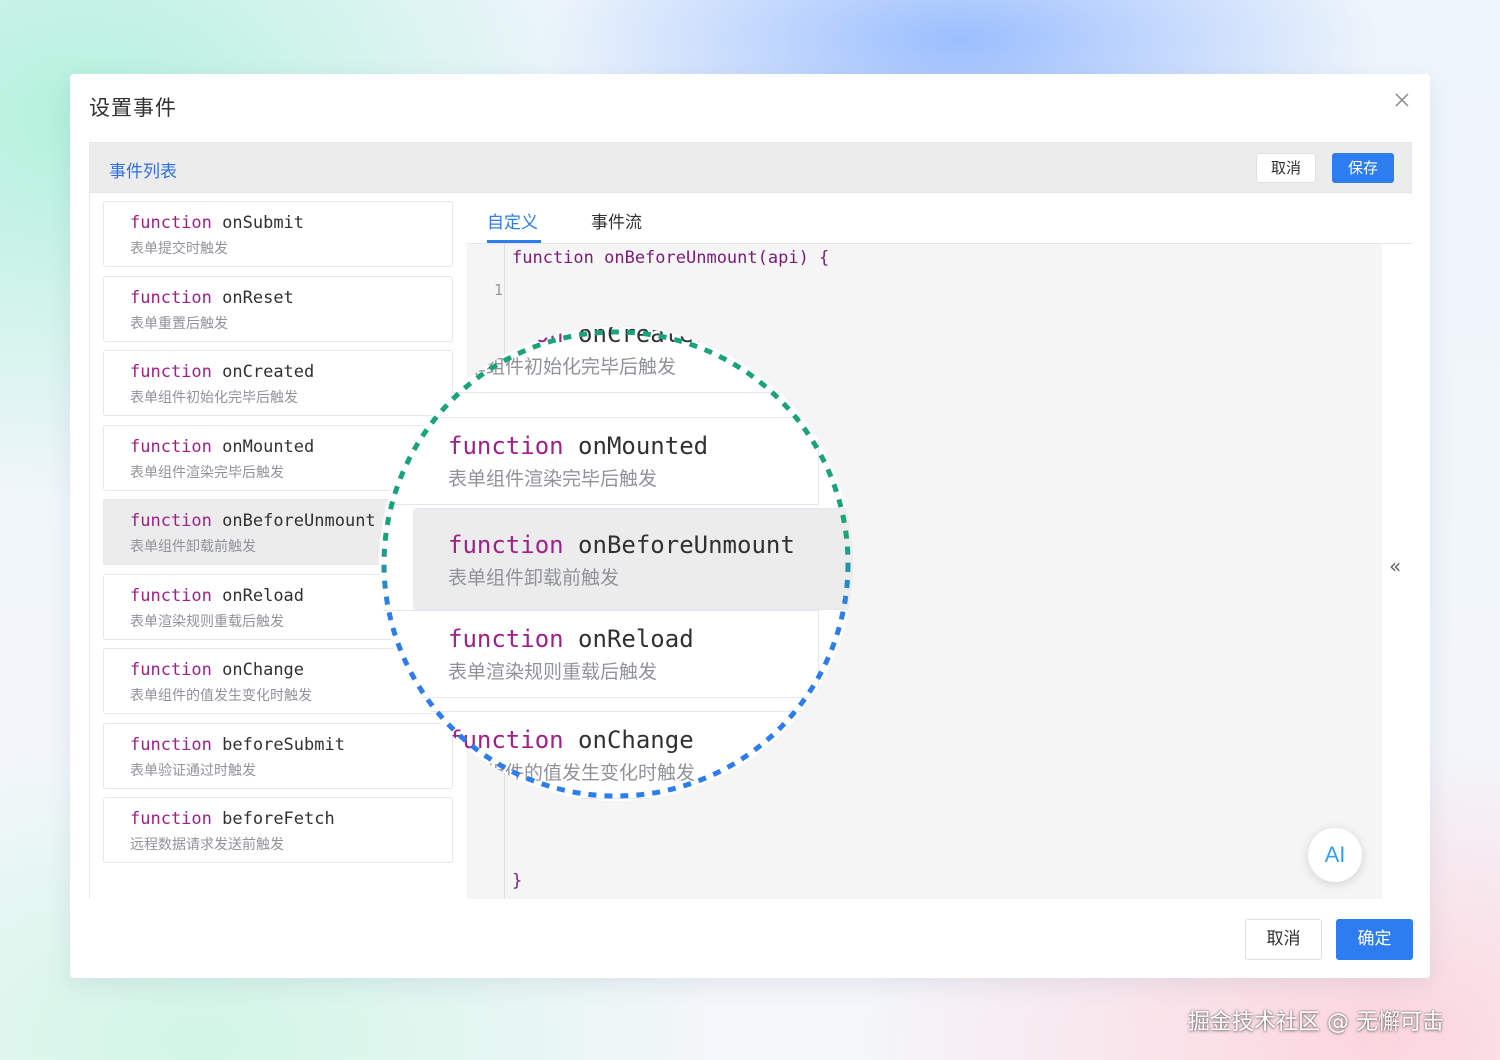 This screenshot has height=1060, width=1500. Describe the element at coordinates (221, 696) in the screenshot. I see `event-description: 表单组件的值发生变化时触发` at that location.